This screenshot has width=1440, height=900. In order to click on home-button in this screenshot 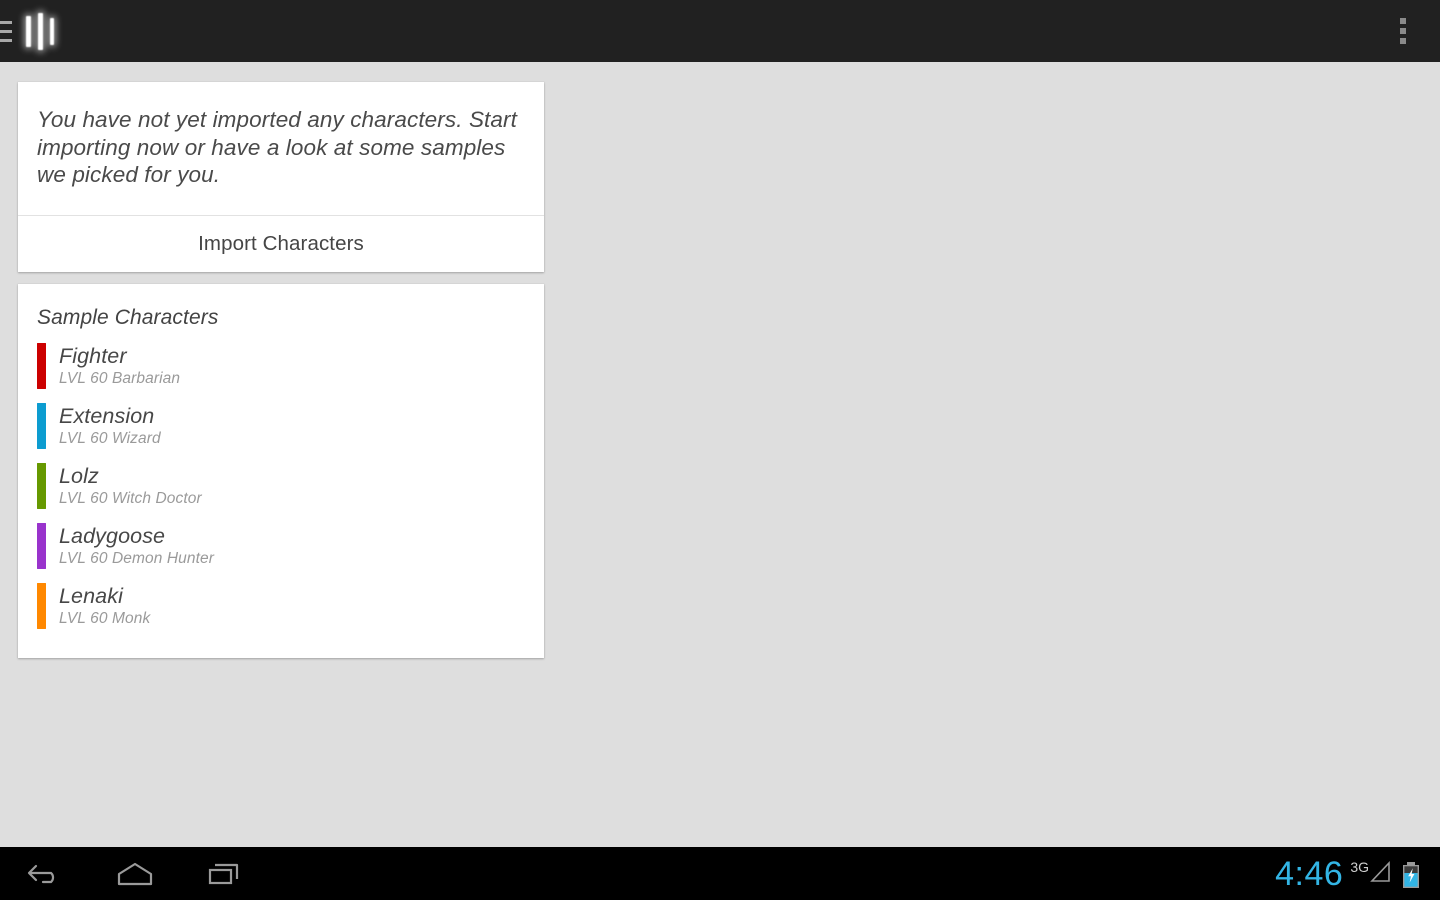, I will do `click(135, 873)`.